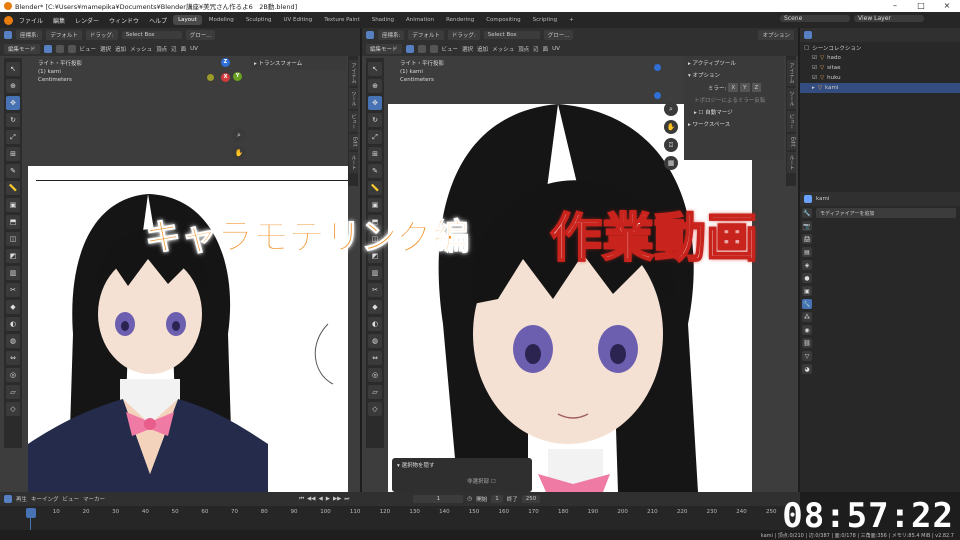 The image size is (960, 540). I want to click on gizmo-neg-z-dot, so click(657, 95).